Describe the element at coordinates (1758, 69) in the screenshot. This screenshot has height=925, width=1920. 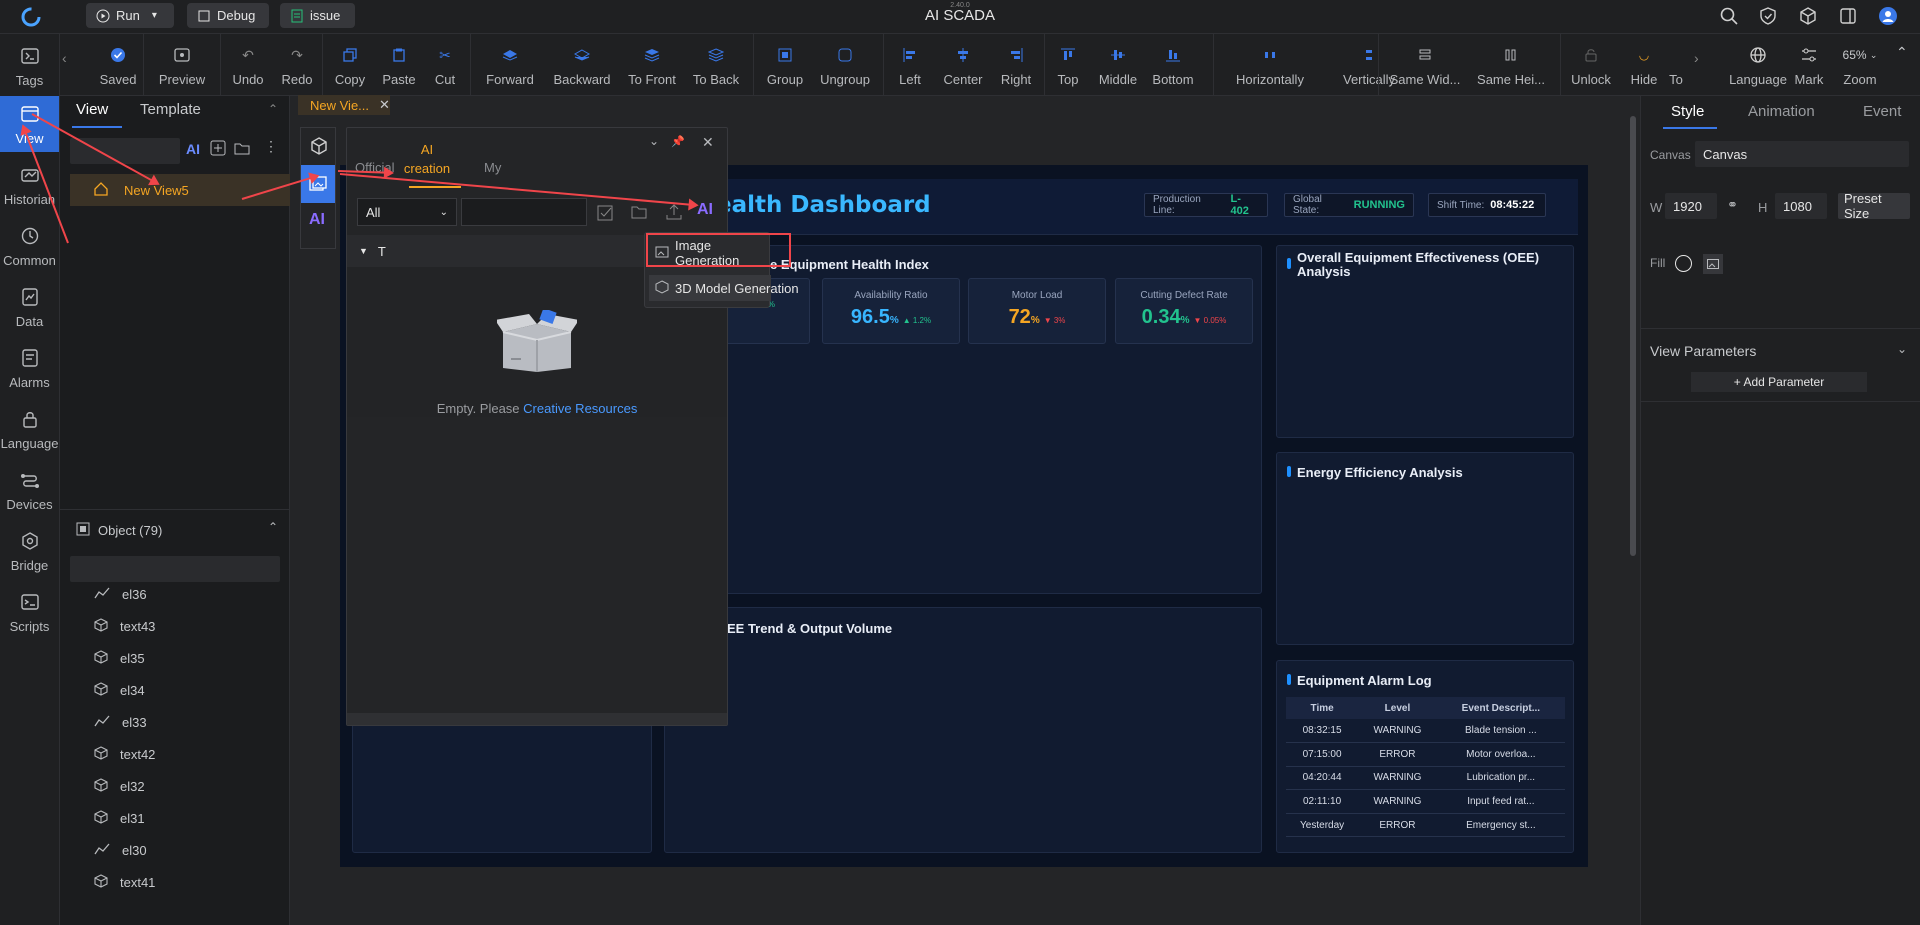
I see `language-button: Language` at that location.